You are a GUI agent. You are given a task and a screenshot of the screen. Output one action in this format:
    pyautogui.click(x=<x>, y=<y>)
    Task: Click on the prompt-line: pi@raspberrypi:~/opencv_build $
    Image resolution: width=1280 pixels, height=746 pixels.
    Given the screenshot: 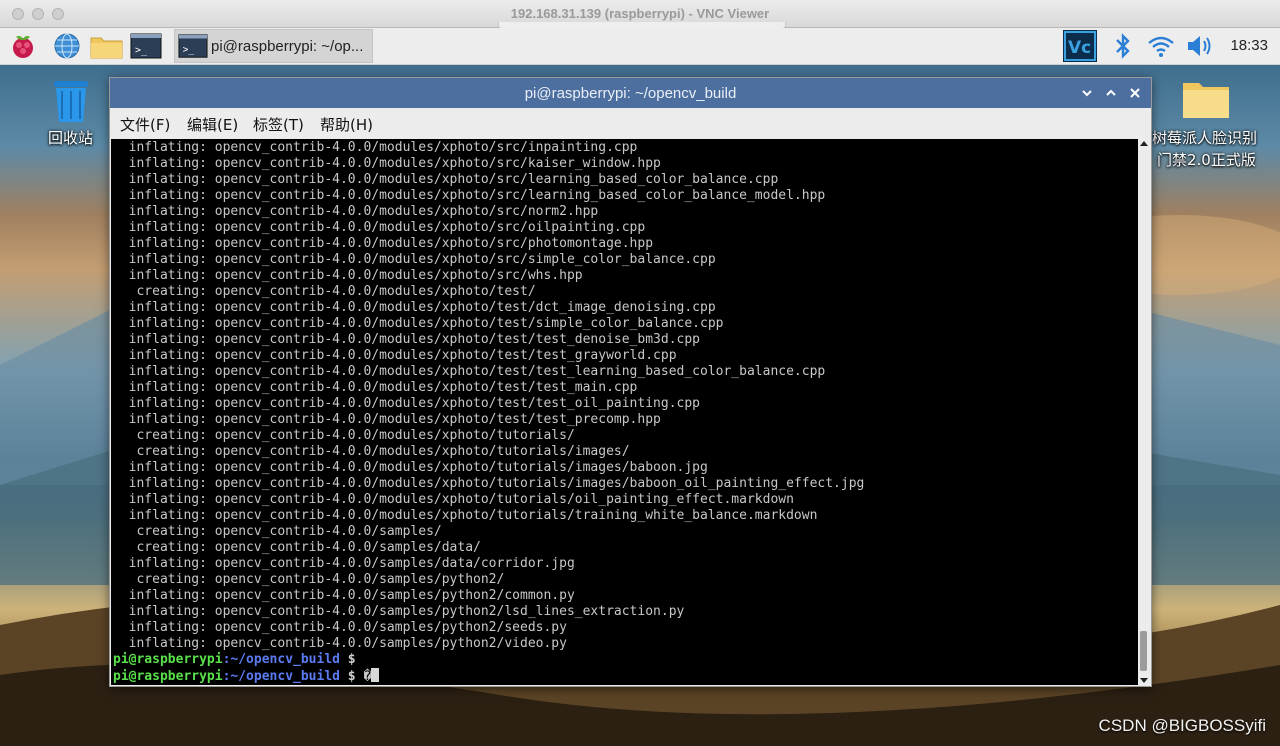 What is the action you would take?
    pyautogui.click(x=488, y=660)
    